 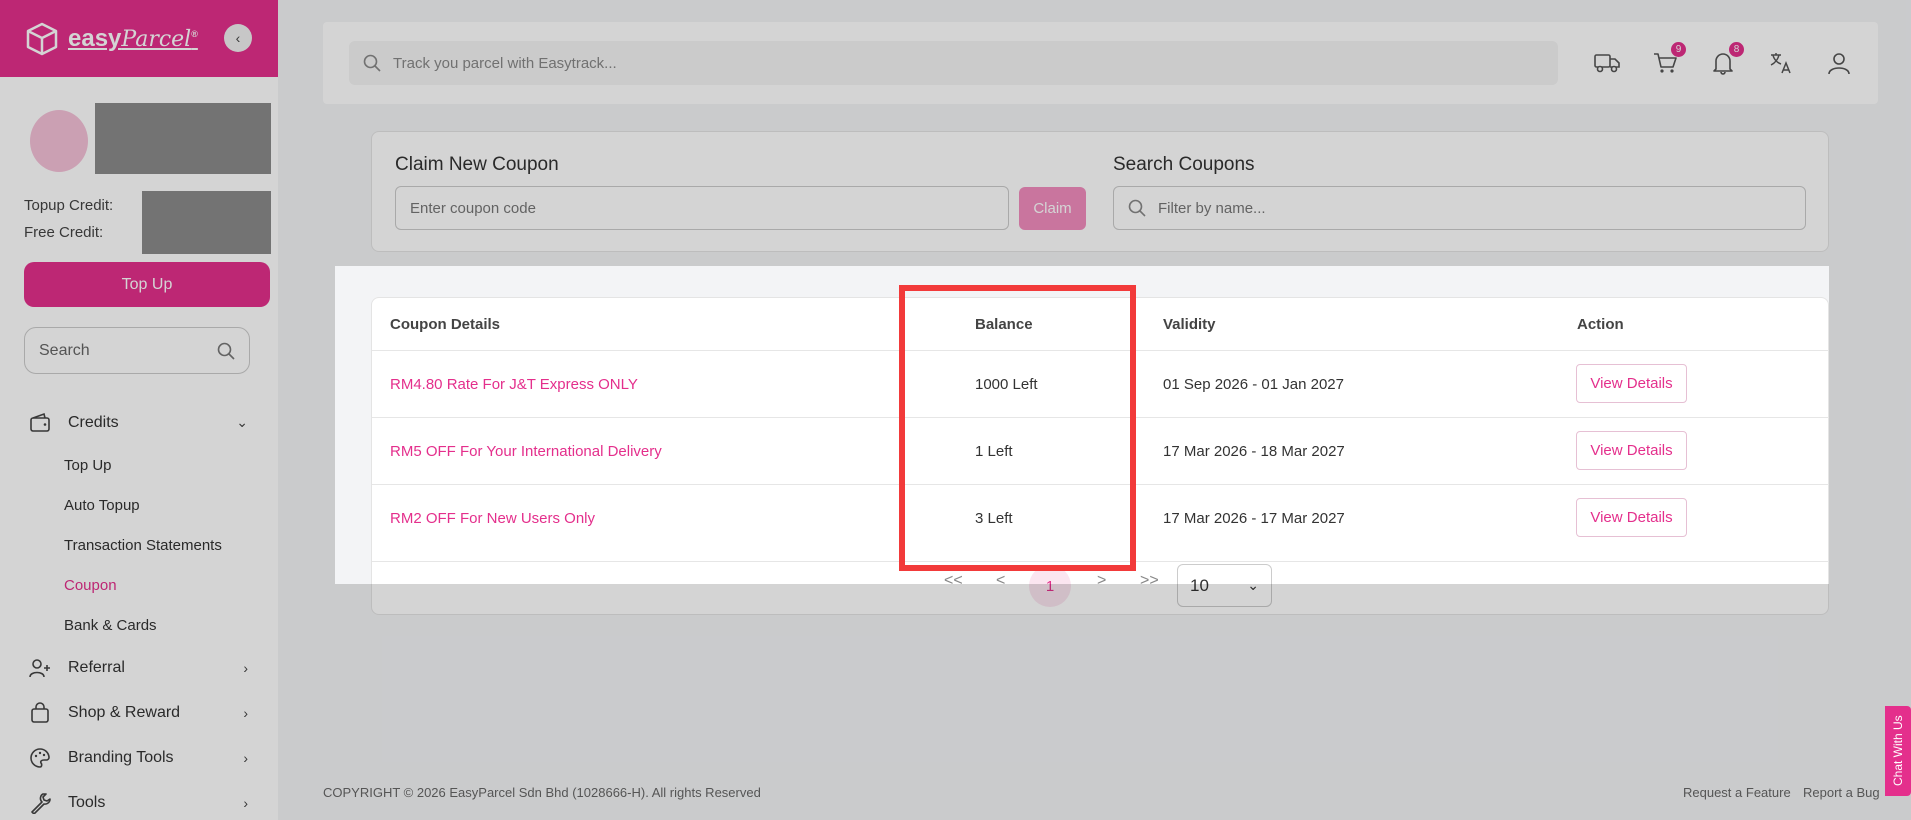 What do you see at coordinates (96, 667) in the screenshot?
I see `sidebar-item-label: Referral` at bounding box center [96, 667].